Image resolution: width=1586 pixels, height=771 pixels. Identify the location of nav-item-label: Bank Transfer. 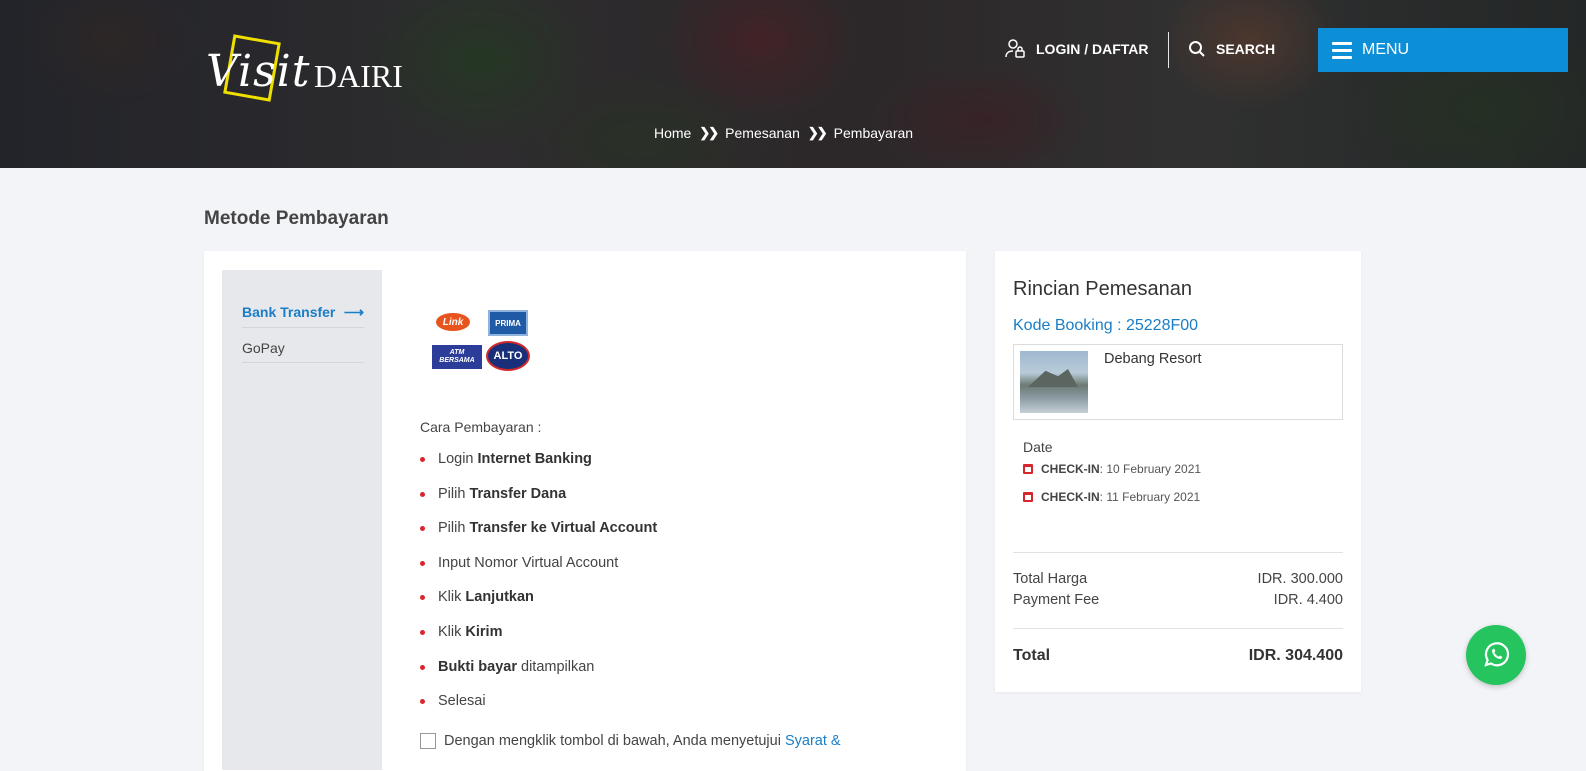
(289, 312).